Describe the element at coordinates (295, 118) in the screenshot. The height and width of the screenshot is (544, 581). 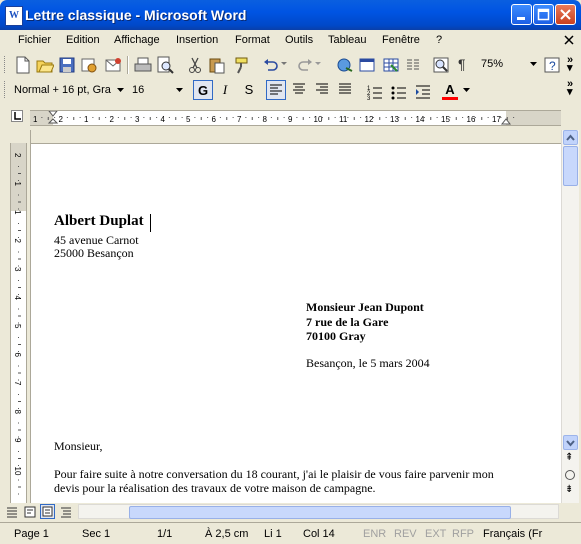
I see `horizontal-ruler: 1 2 1 2 3 4 5 6 7 8 9 10 11 12 13 14 15 16 17` at that location.